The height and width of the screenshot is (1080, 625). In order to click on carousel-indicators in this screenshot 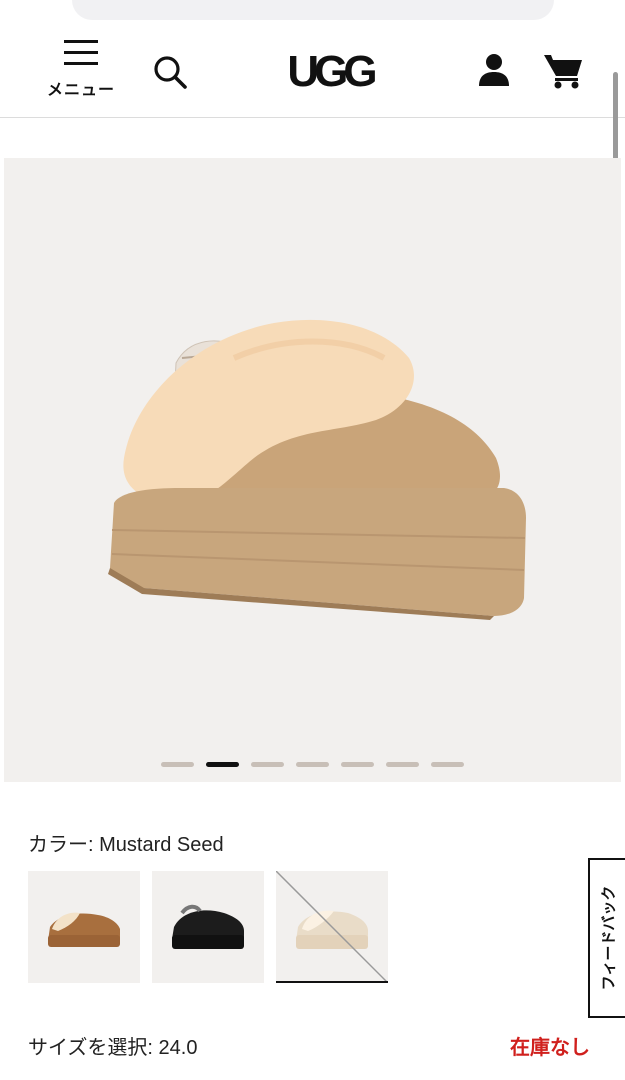, I will do `click(312, 765)`.